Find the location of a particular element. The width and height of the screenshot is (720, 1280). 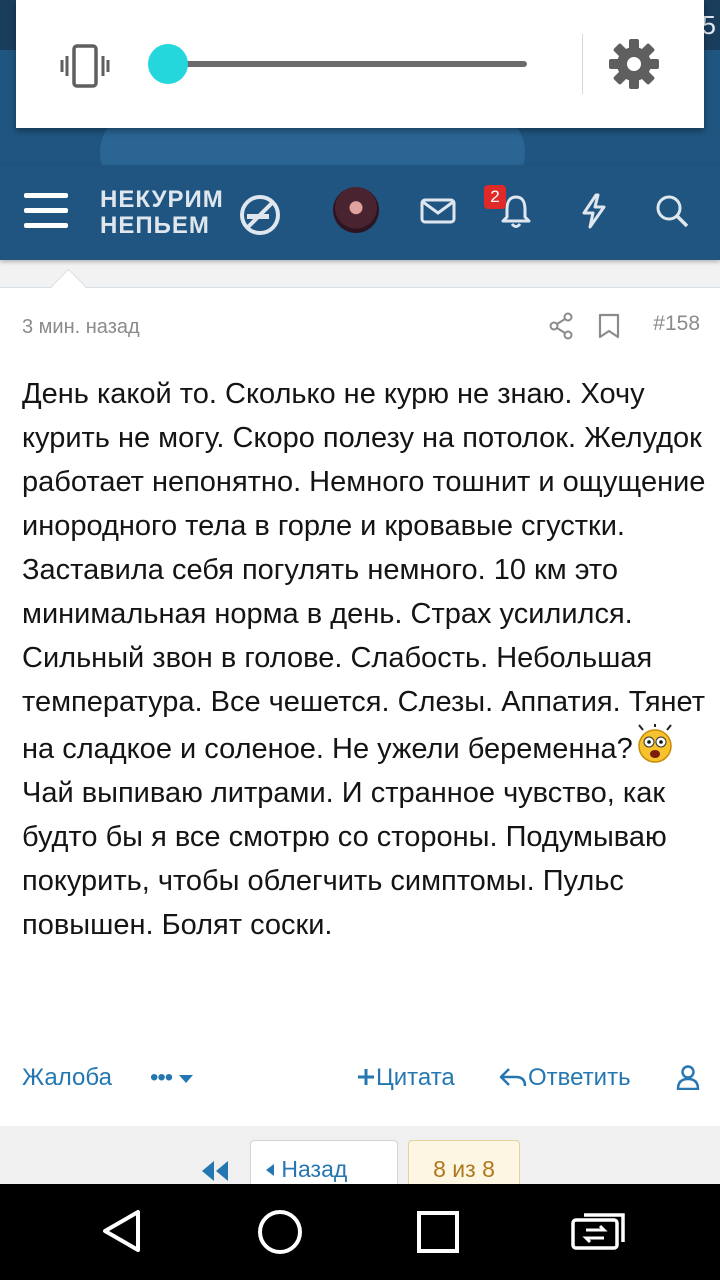

menu-hamburger-icon is located at coordinates (46, 213).